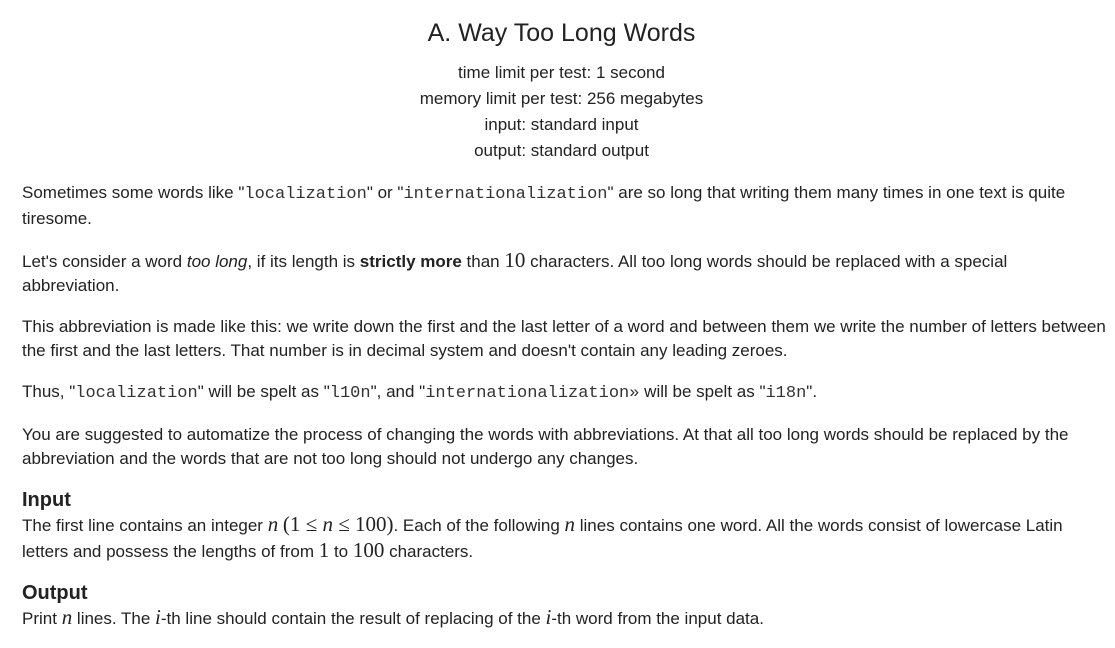 The width and height of the screenshot is (1115, 648). Describe the element at coordinates (217, 261) in the screenshot. I see `emphasis-too-long: too long` at that location.